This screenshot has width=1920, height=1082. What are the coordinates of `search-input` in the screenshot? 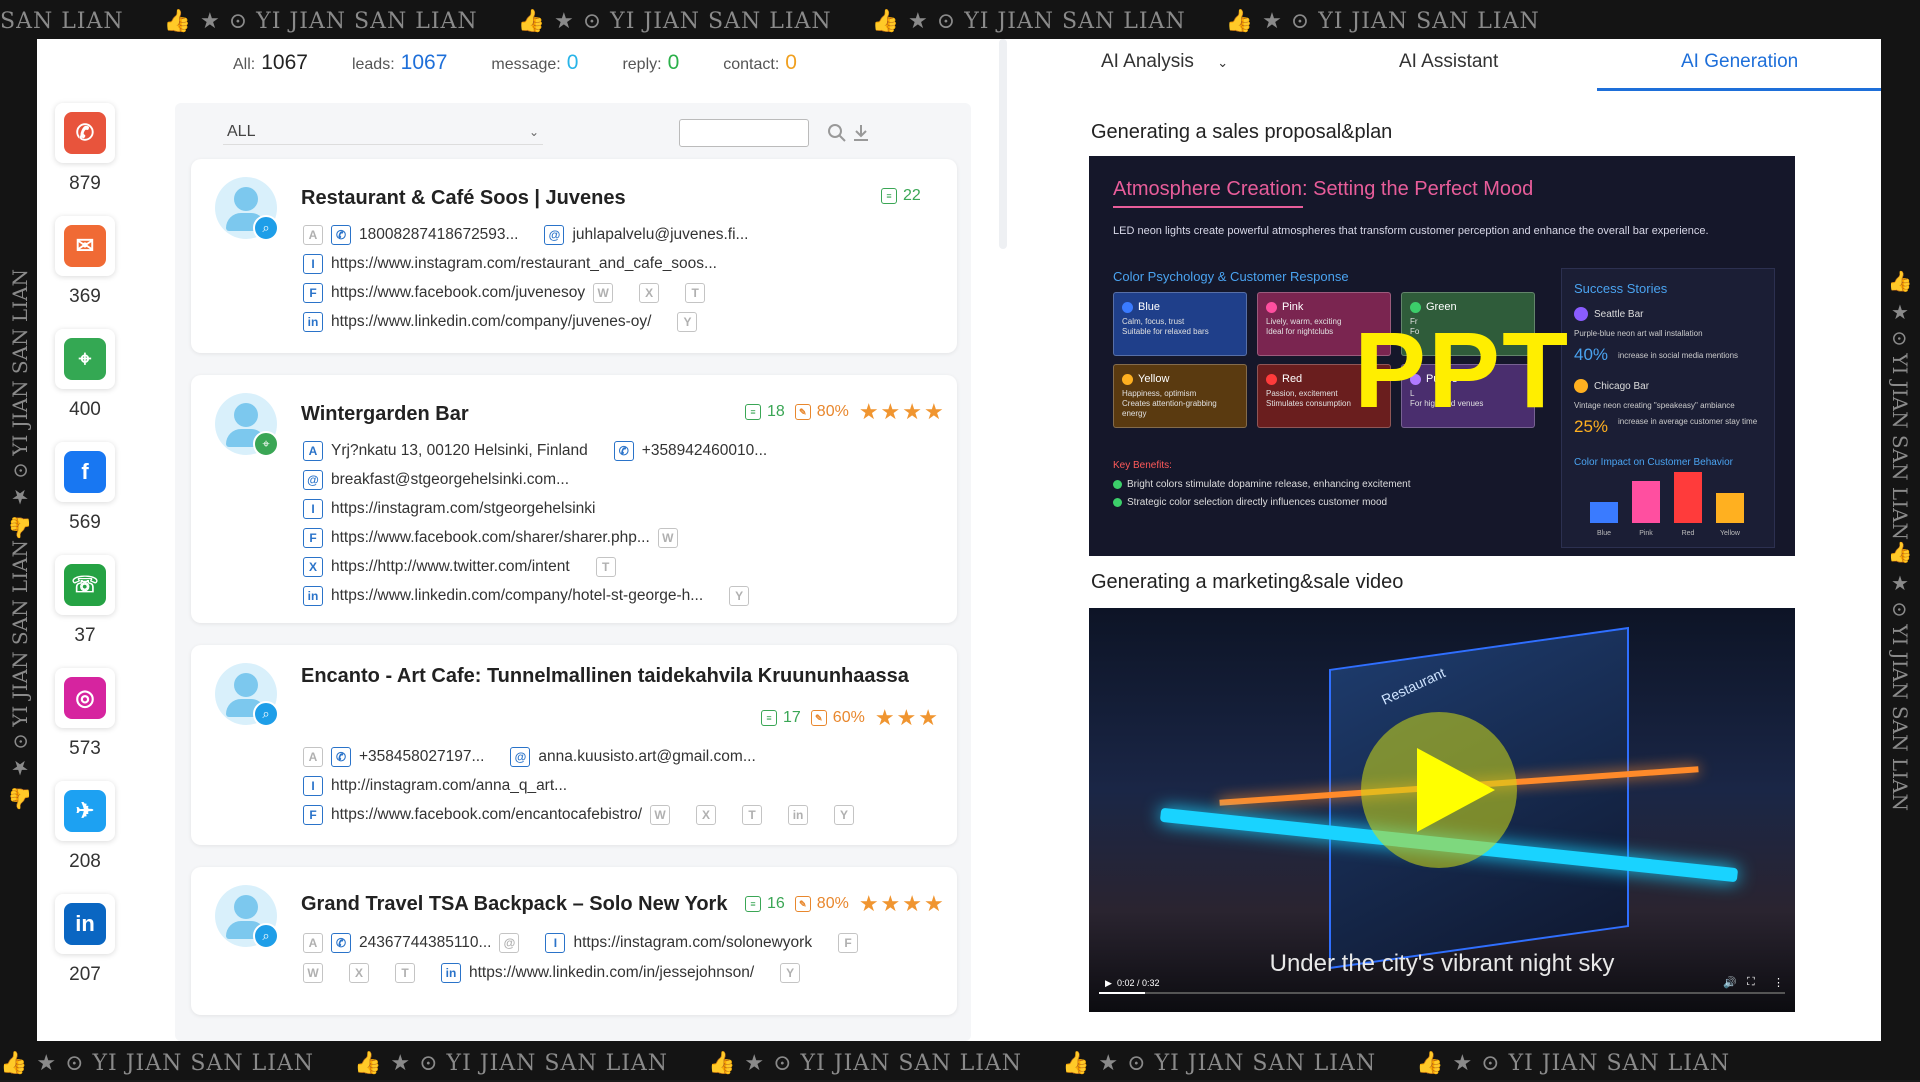 It's located at (744, 133).